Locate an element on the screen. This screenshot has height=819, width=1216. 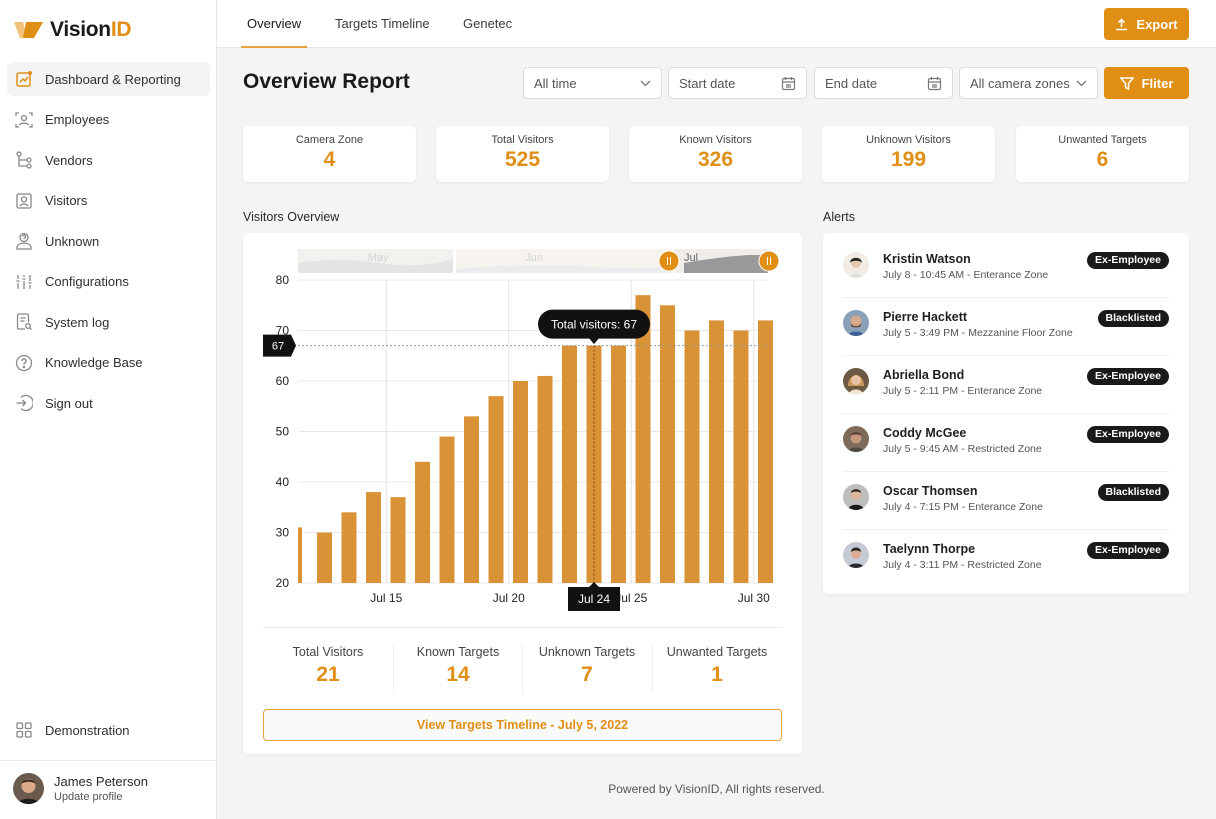
sidebar-item-system-log: System log is located at coordinates (108, 322).